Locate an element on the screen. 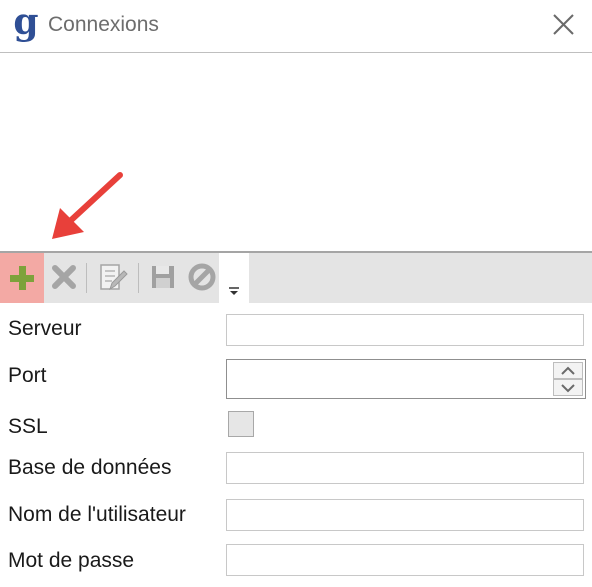  ssl-label: SSL is located at coordinates (28, 426).